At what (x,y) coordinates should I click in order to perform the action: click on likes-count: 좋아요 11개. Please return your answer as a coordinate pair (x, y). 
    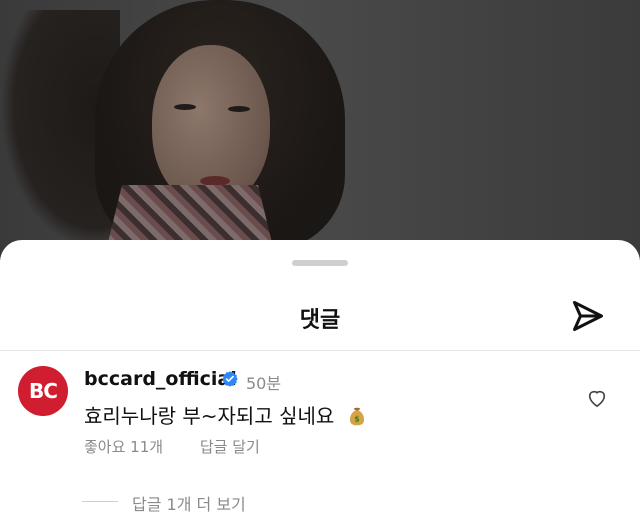
    Looking at the image, I should click on (123, 447).